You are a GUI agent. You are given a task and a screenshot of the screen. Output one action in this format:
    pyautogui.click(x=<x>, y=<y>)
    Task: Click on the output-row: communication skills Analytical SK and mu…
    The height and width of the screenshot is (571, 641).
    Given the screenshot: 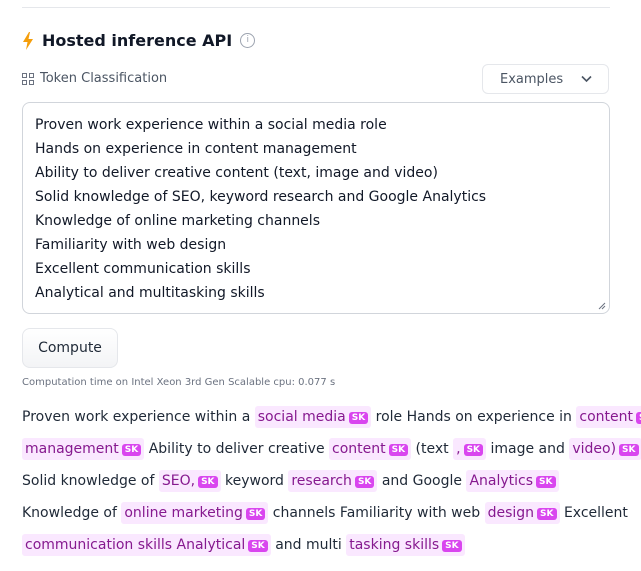 What is the action you would take?
    pyautogui.click(x=319, y=545)
    